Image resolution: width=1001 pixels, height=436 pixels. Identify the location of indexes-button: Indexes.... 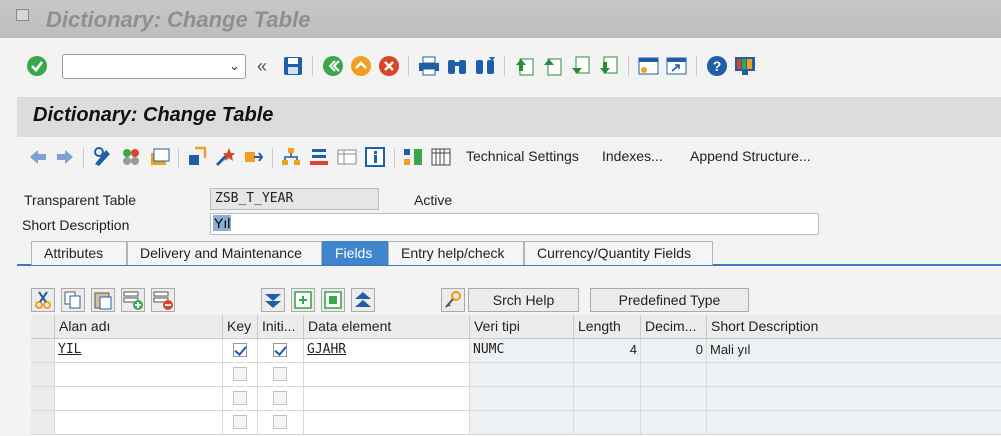
(632, 156).